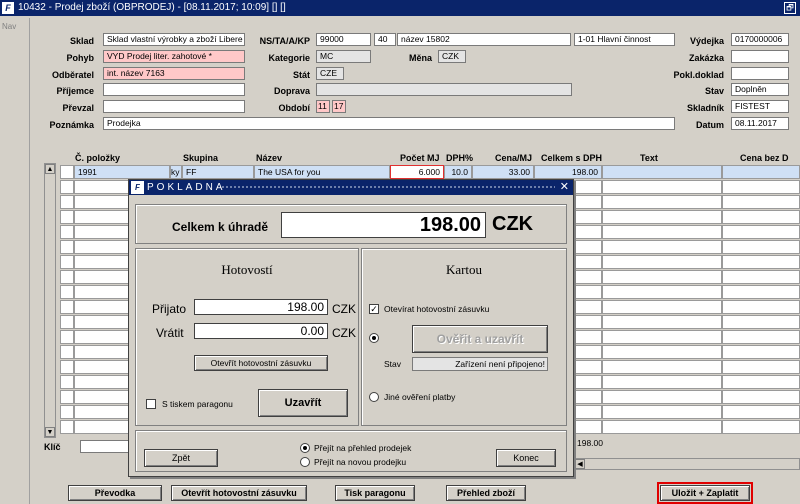 The height and width of the screenshot is (504, 800). Describe the element at coordinates (568, 172) in the screenshot. I see `cell-celkem: 198.00` at that location.